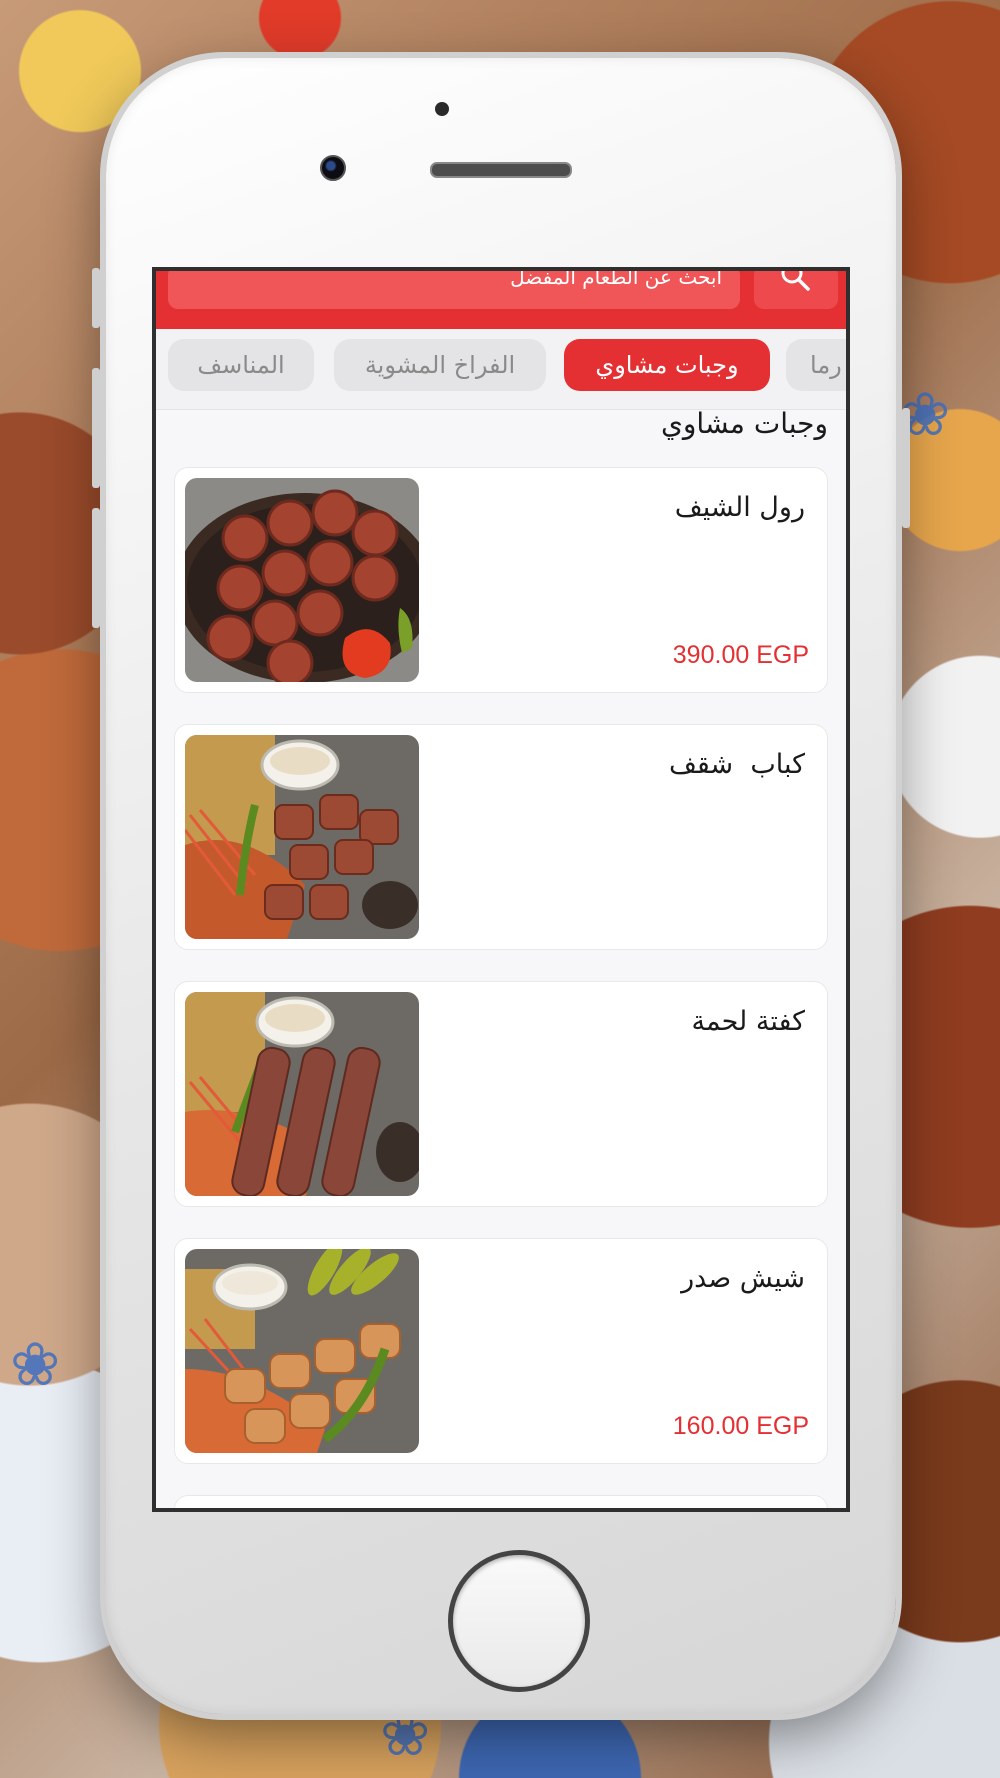 Image resolution: width=1000 pixels, height=1778 pixels. What do you see at coordinates (519, 1621) in the screenshot?
I see `home-button` at bounding box center [519, 1621].